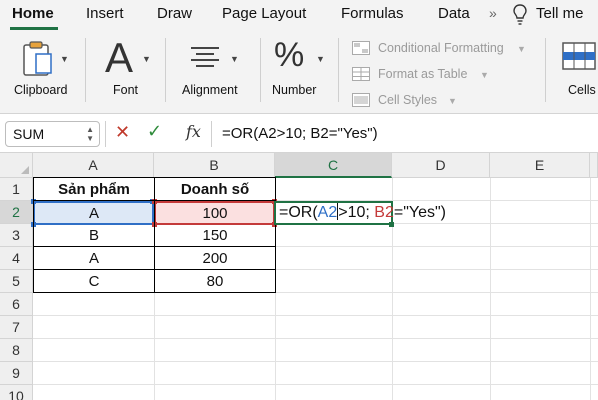  Describe the element at coordinates (215, 235) in the screenshot. I see `cell-b3: 150` at that location.